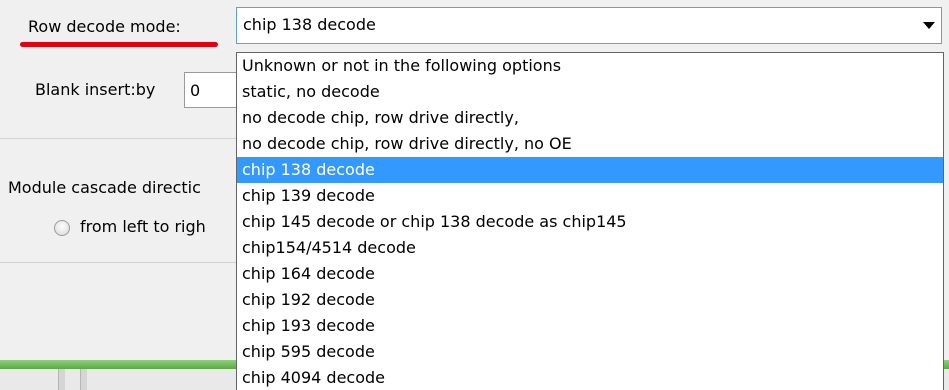 The width and height of the screenshot is (949, 390). I want to click on dropdown-option-highlighted: chip 138 decode, so click(590, 170).